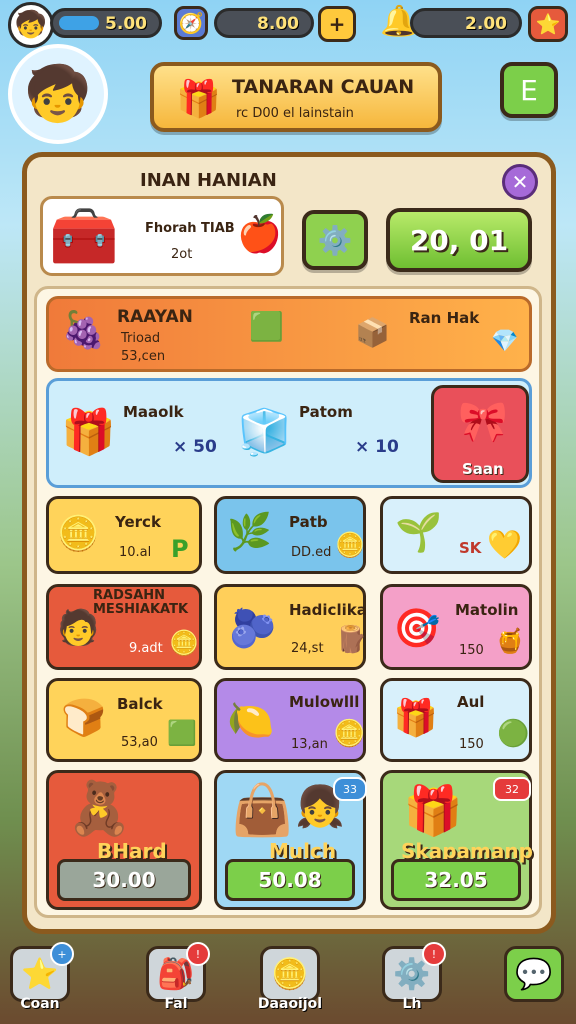  I want to click on shop-item-3: 🎁 32 Skapamanp 32.05, so click(456, 840).